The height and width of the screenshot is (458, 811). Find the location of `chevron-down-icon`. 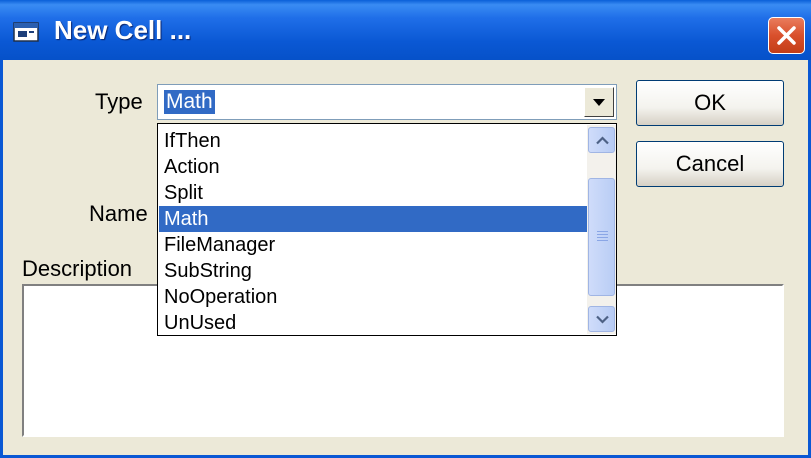

chevron-down-icon is located at coordinates (599, 102).